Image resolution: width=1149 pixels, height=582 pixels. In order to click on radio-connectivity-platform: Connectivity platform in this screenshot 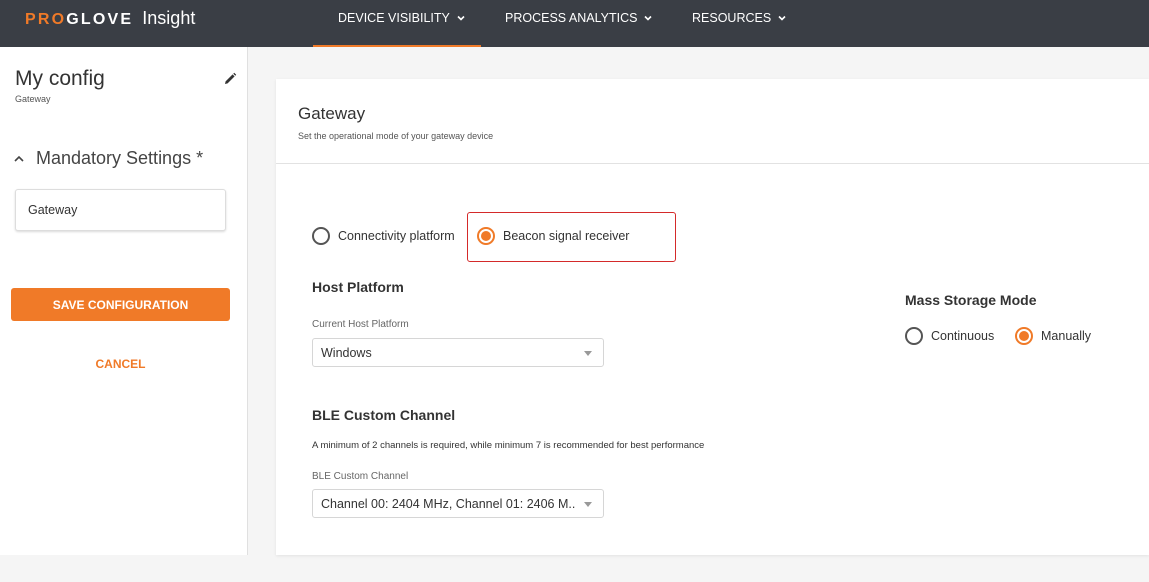, I will do `click(383, 236)`.